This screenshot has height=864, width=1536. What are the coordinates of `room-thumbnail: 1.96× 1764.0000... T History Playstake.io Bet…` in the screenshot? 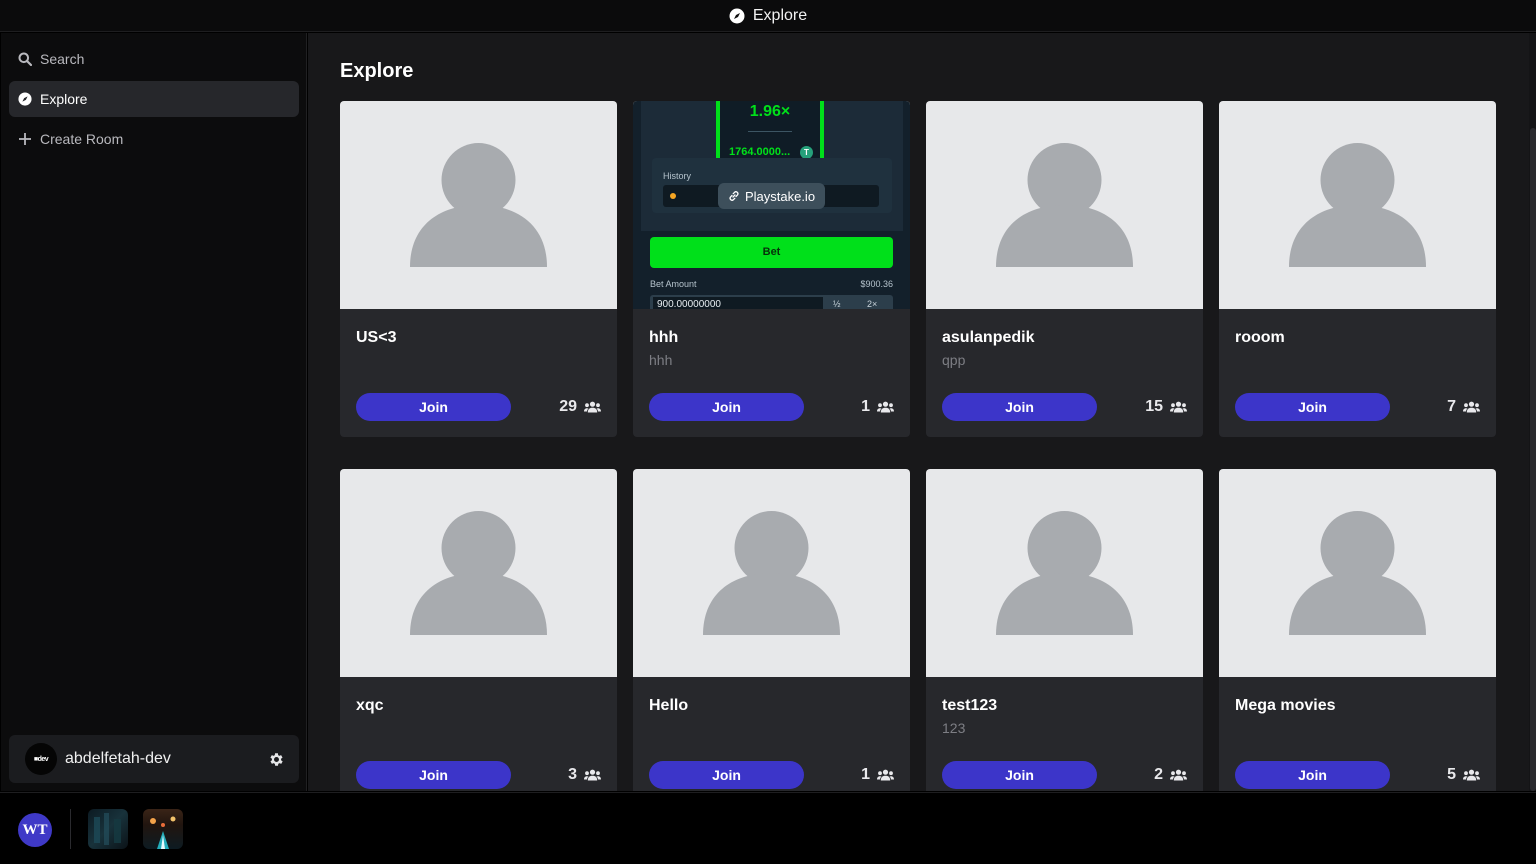 It's located at (771, 205).